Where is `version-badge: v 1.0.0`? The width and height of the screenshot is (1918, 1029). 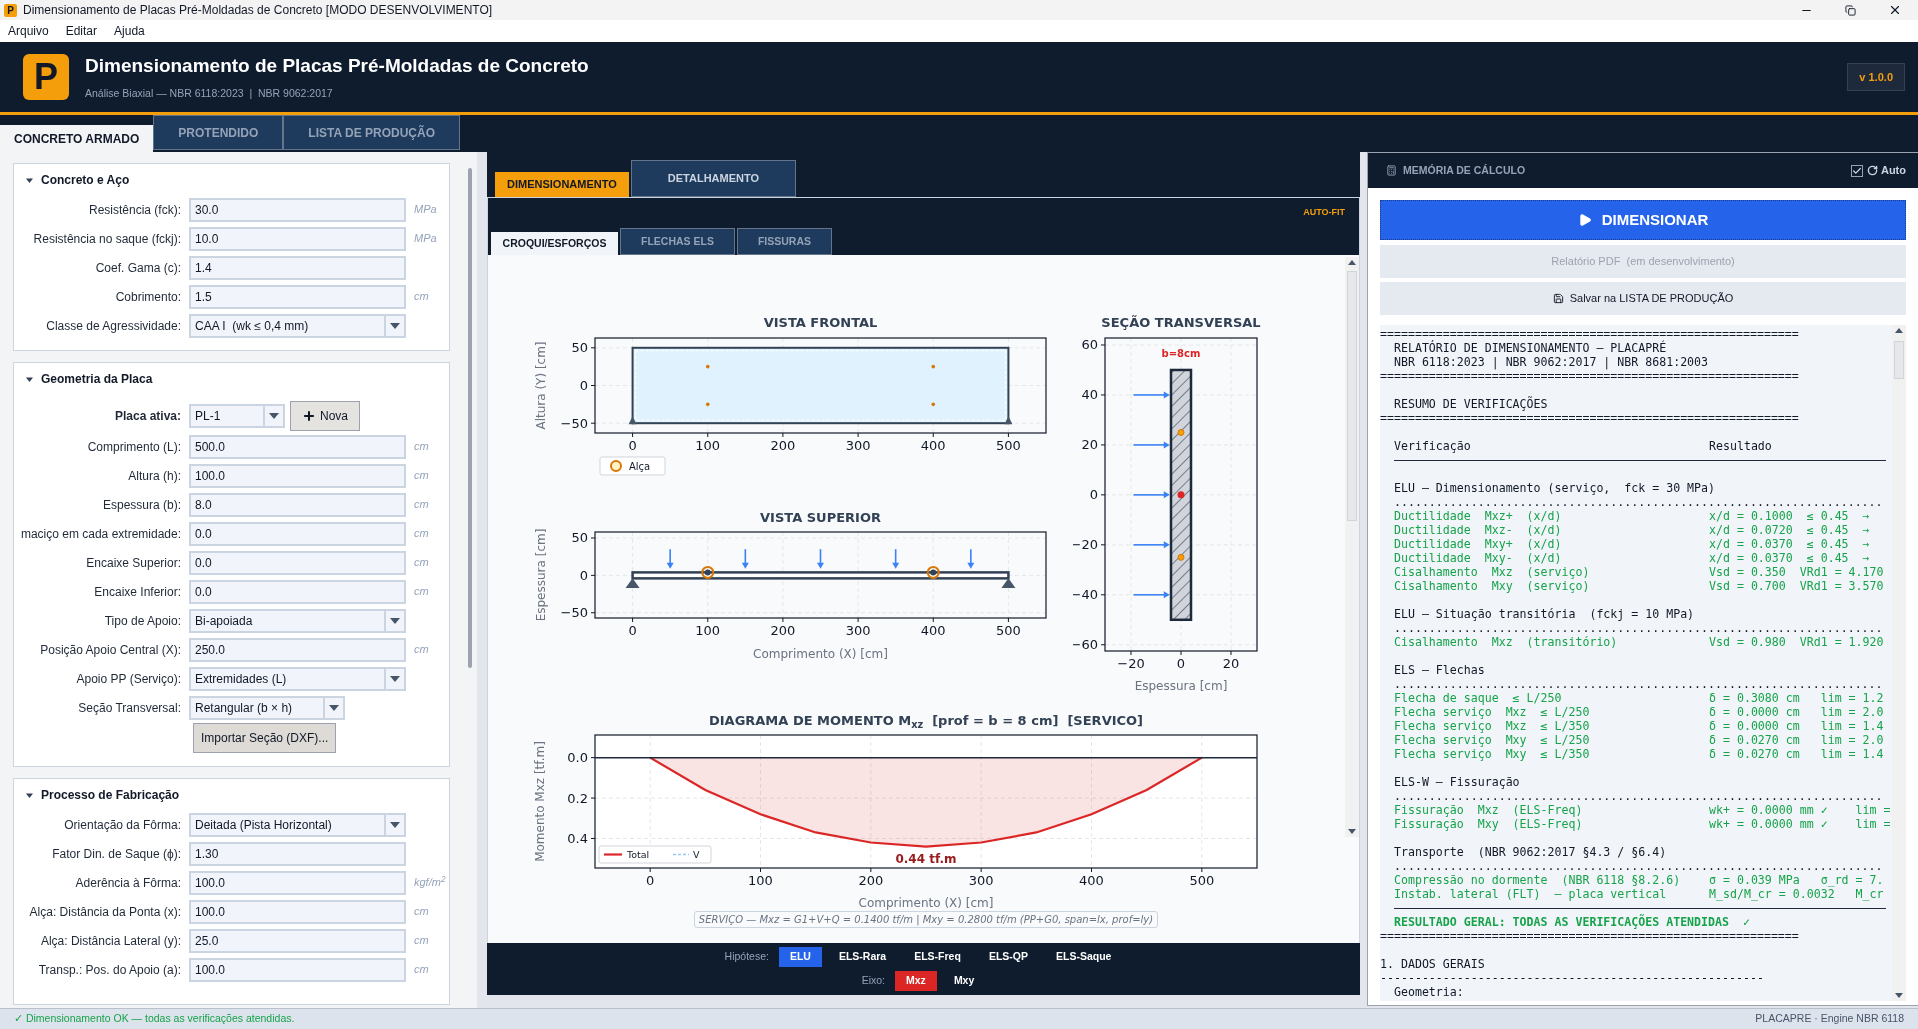 version-badge: v 1.0.0 is located at coordinates (1876, 77).